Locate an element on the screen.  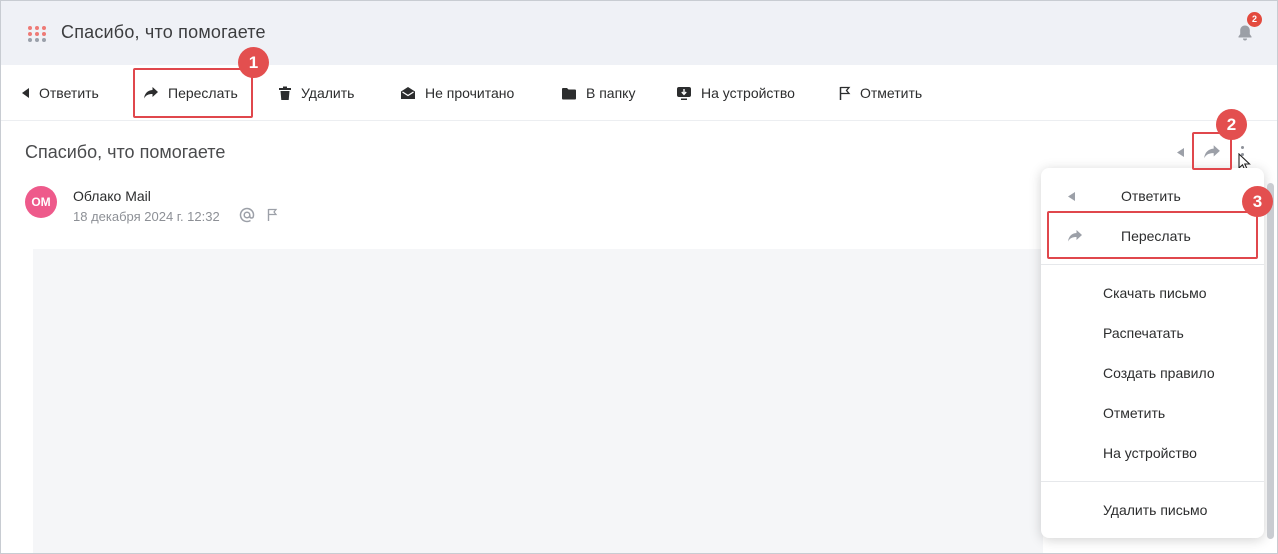
at-icon is located at coordinates (247, 215).